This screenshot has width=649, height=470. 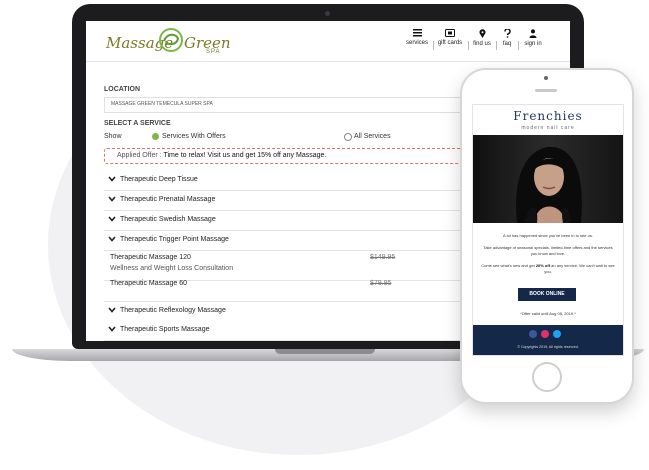 What do you see at coordinates (173, 310) in the screenshot?
I see `accordion-label: Therapeutic Reflexology Massage` at bounding box center [173, 310].